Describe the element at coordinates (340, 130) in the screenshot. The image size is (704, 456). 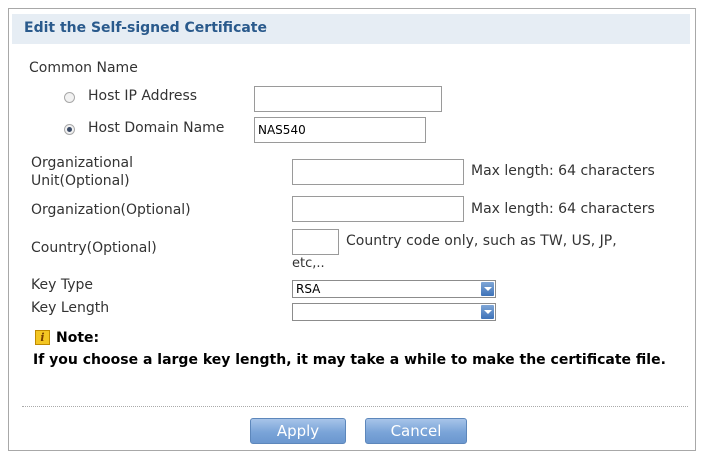
I see `host-domain-input` at that location.